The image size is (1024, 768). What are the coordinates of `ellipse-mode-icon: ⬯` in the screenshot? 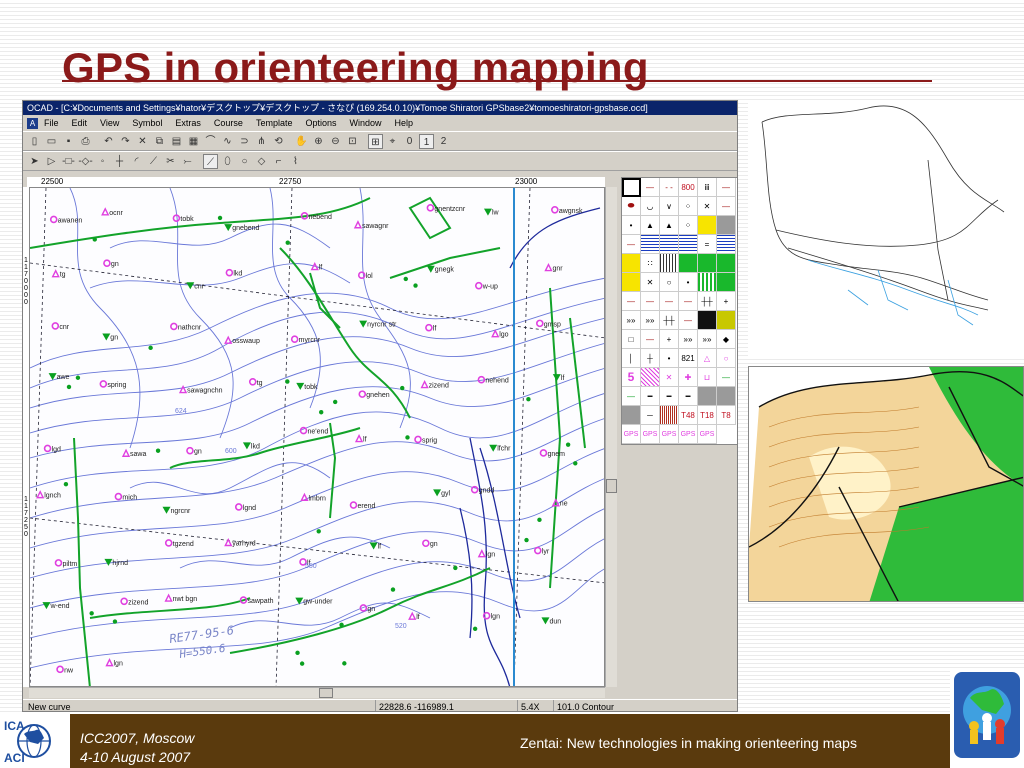 It's located at (227, 161).